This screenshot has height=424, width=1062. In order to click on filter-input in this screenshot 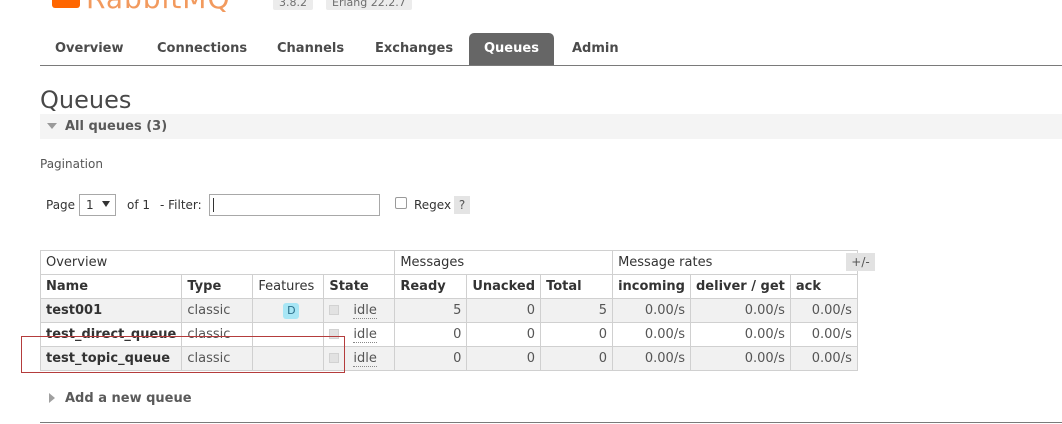, I will do `click(294, 205)`.